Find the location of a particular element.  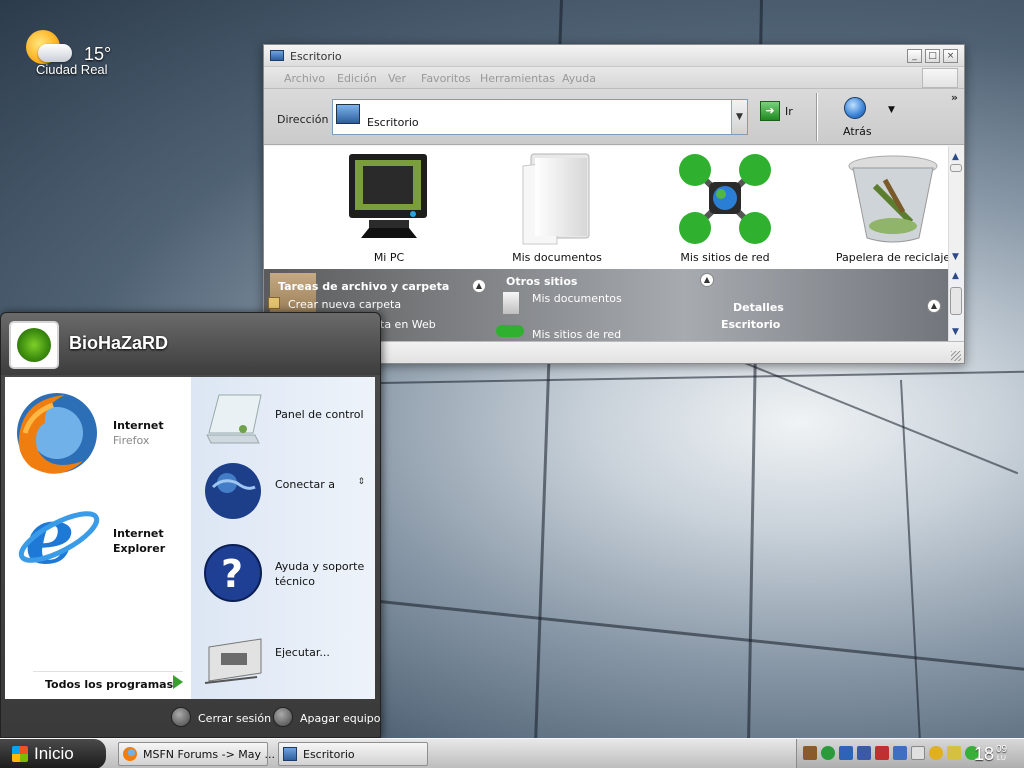

desktop-item-papelera-de-reciclaje: Papelera de reciclaje is located at coordinates (893, 209).